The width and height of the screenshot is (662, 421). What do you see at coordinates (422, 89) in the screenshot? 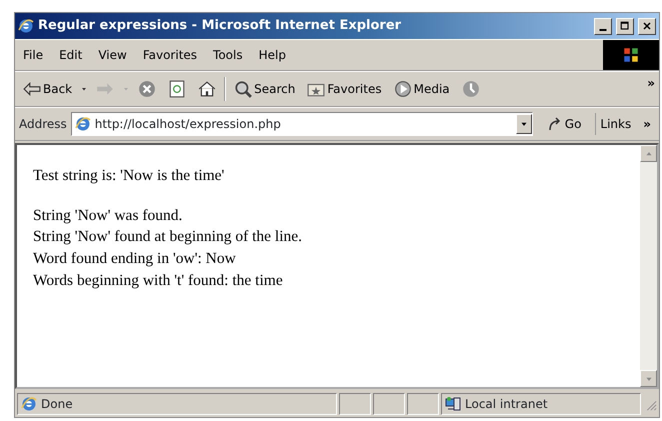
I see `media-button: Media` at bounding box center [422, 89].